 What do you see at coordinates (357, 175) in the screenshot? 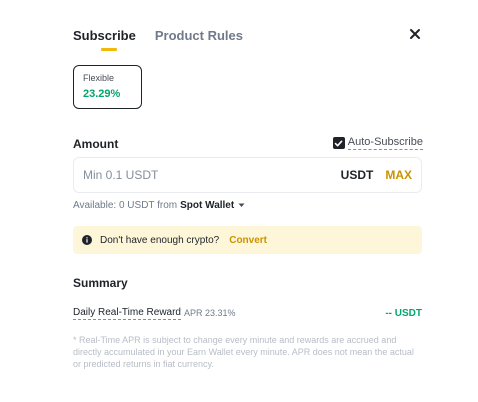
I see `amount-unit: USDT` at bounding box center [357, 175].